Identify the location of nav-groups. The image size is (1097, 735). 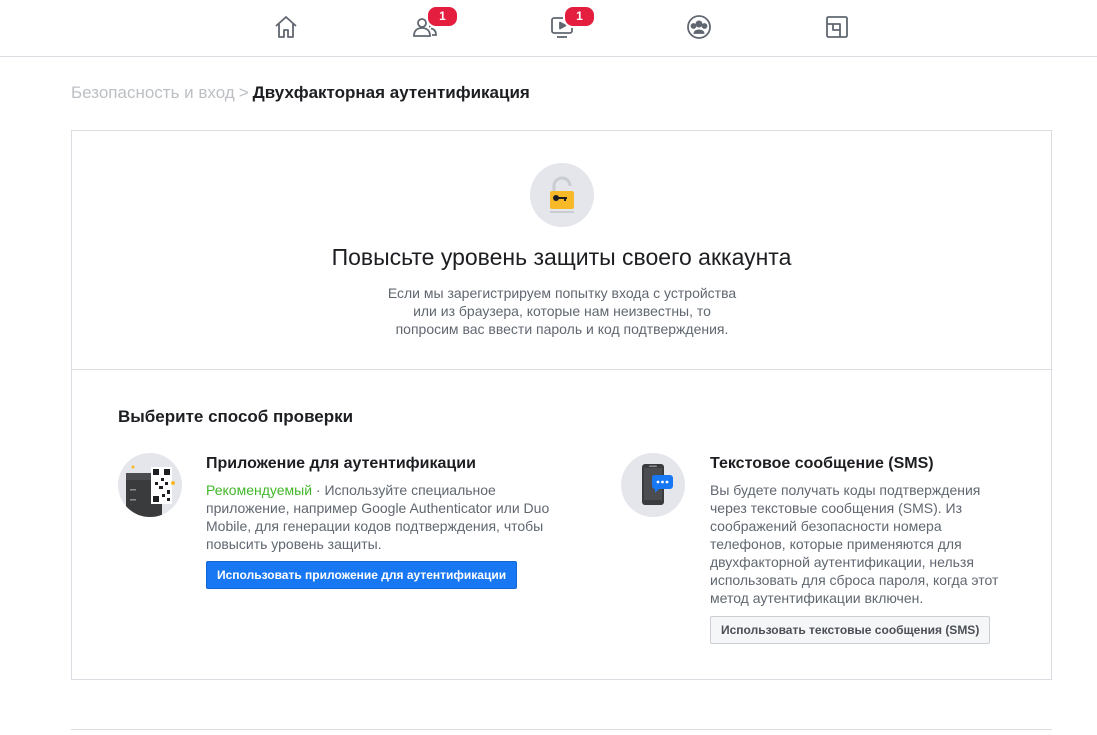
(699, 27).